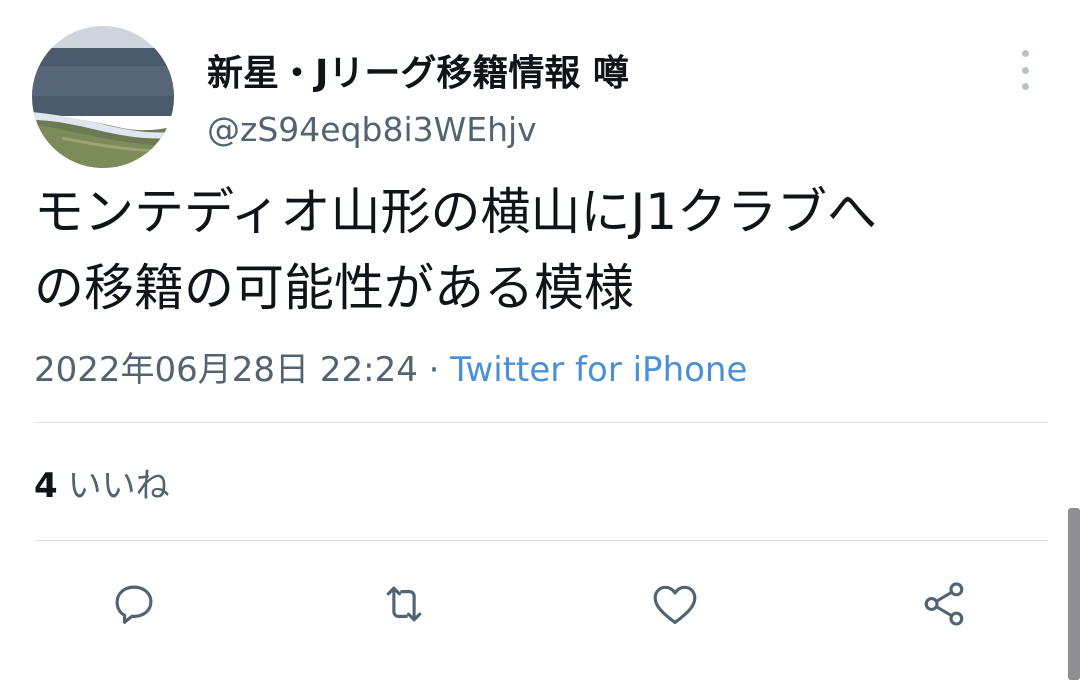 Image resolution: width=1080 pixels, height=680 pixels. I want to click on reply-button, so click(134, 604).